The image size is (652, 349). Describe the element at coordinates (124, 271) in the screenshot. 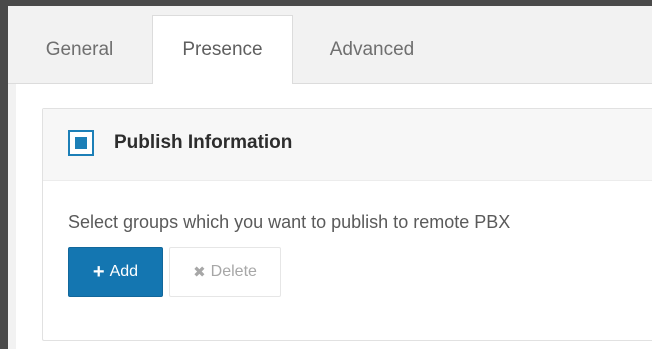

I see `add-button-label: Add` at that location.